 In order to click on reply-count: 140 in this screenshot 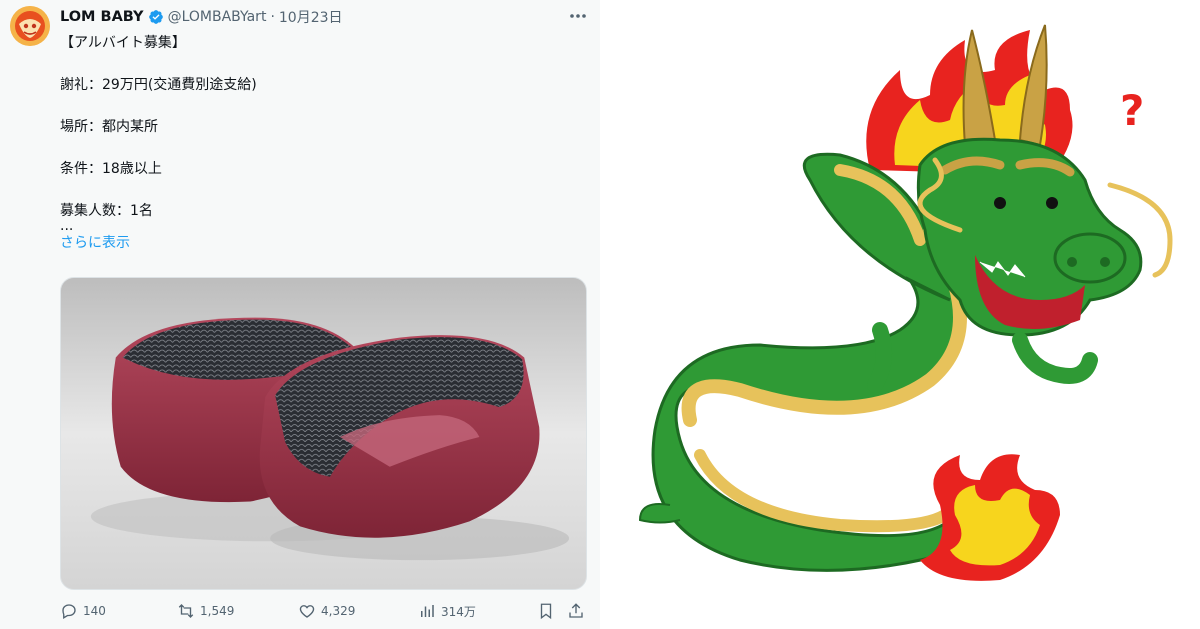, I will do `click(94, 611)`.